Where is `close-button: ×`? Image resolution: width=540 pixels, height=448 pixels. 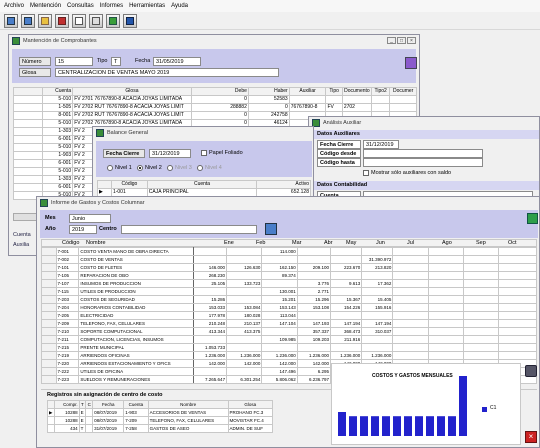
close-button: × is located at coordinates (411, 40).